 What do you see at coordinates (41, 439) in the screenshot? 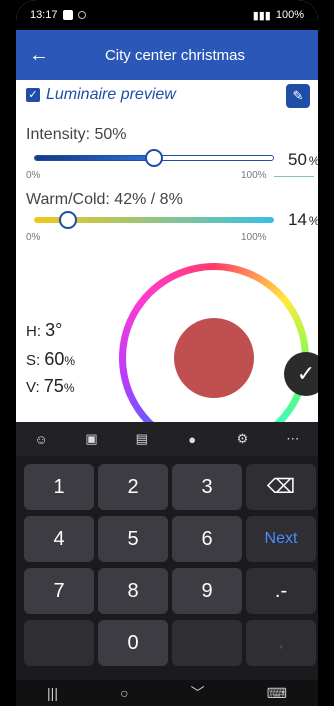
I see `emoji-icon: ☺` at bounding box center [41, 439].